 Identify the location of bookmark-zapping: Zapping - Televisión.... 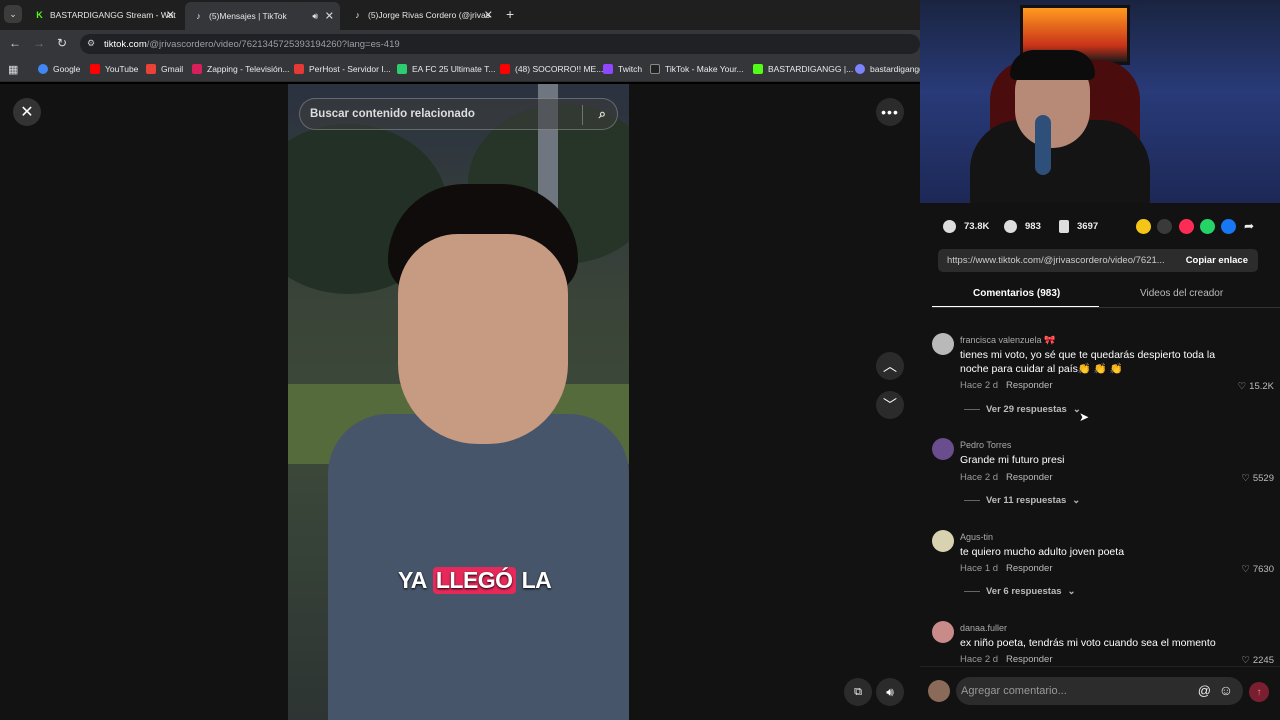
(241, 69).